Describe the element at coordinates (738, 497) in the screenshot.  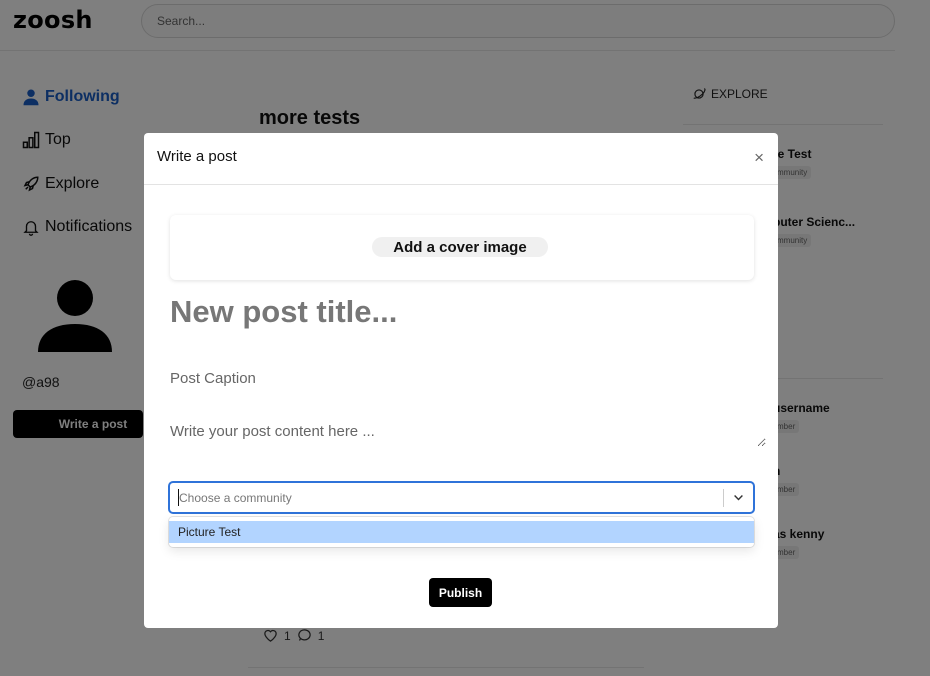
I see `chevron-down-icon` at that location.